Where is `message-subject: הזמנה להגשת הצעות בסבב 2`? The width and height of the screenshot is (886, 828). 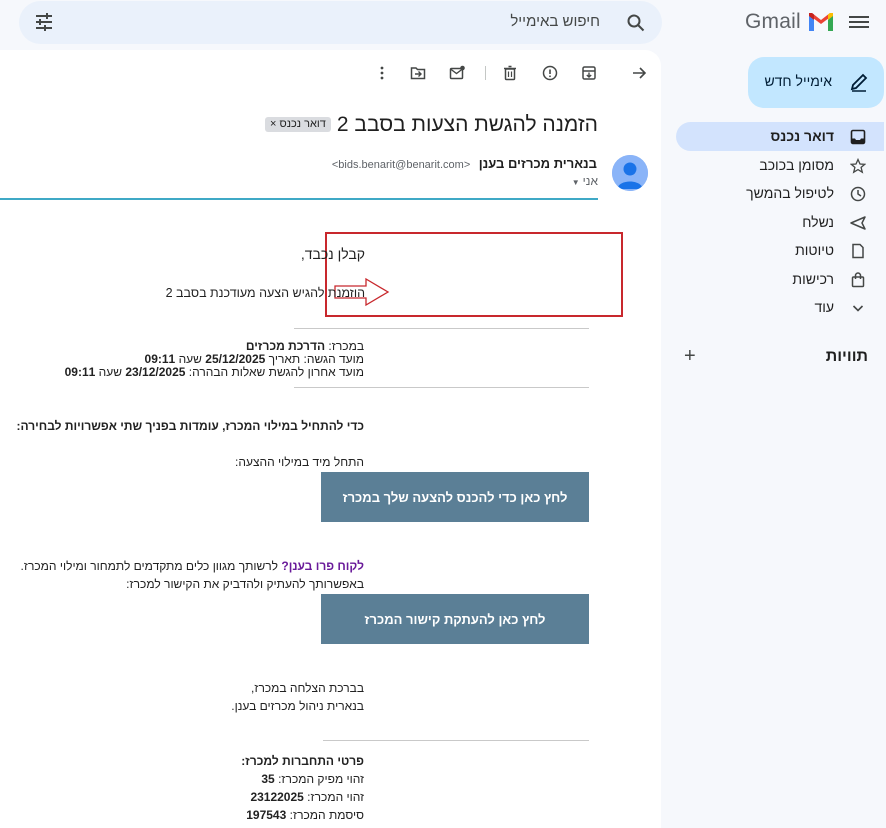 message-subject: הזמנה להגשת הצעות בסבב 2 is located at coordinates (467, 124).